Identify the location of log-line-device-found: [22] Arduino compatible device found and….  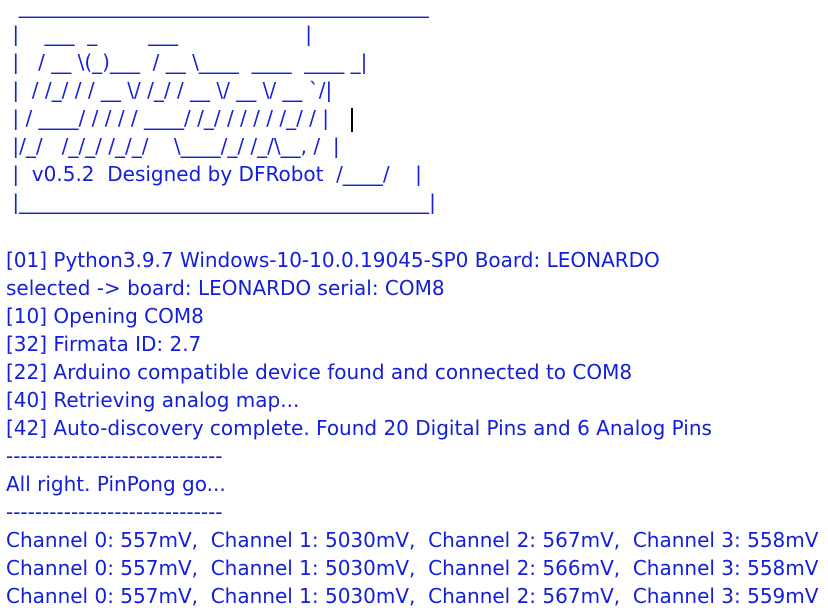
(319, 372).